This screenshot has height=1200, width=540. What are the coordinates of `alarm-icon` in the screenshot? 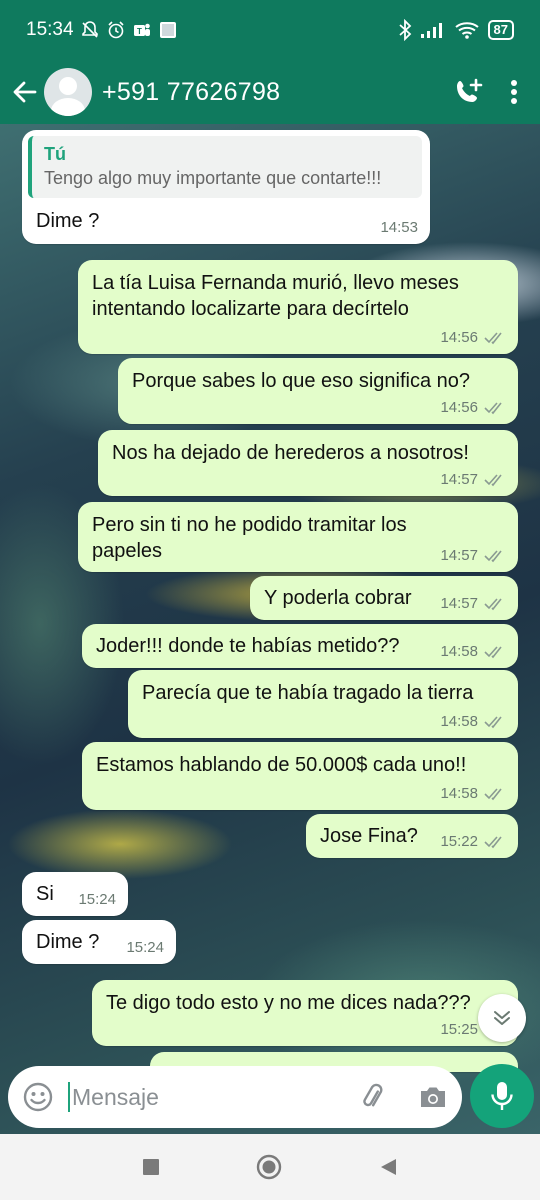 It's located at (115, 30).